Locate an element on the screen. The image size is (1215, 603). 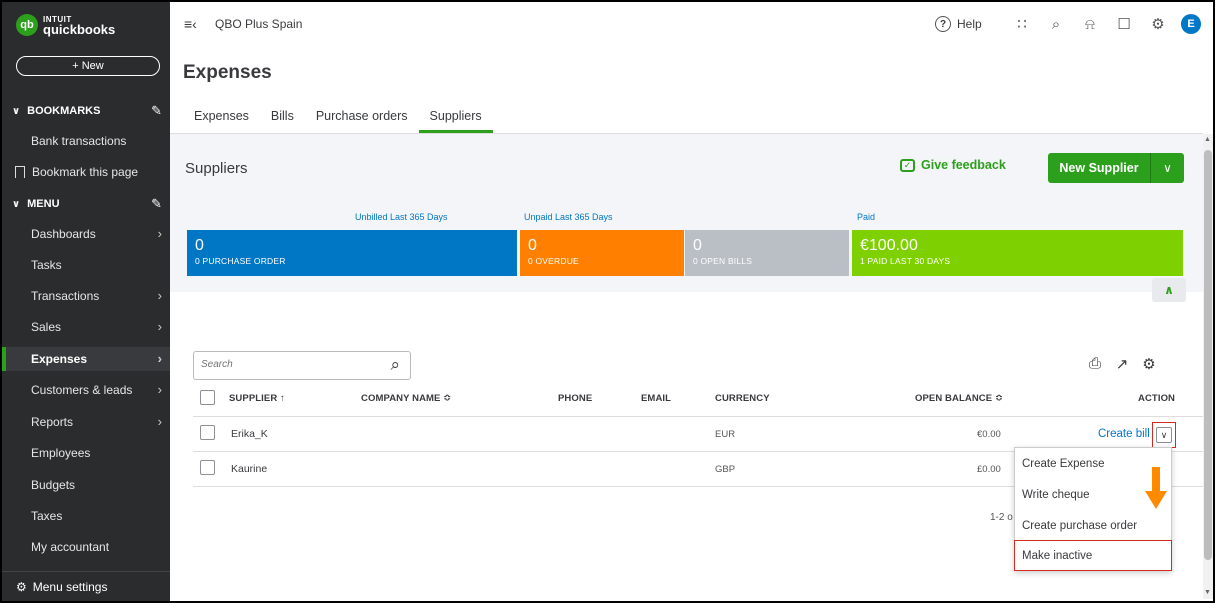
sidebar-item-bank-transactions: Bank transactions is located at coordinates (86, 141).